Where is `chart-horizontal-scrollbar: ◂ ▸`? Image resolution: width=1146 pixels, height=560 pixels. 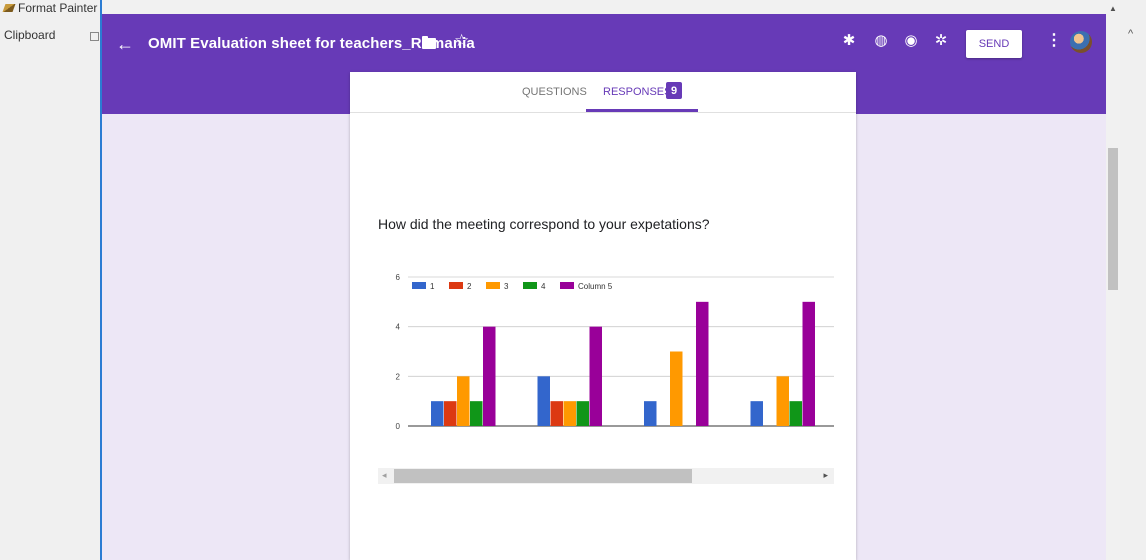 chart-horizontal-scrollbar: ◂ ▸ is located at coordinates (606, 476).